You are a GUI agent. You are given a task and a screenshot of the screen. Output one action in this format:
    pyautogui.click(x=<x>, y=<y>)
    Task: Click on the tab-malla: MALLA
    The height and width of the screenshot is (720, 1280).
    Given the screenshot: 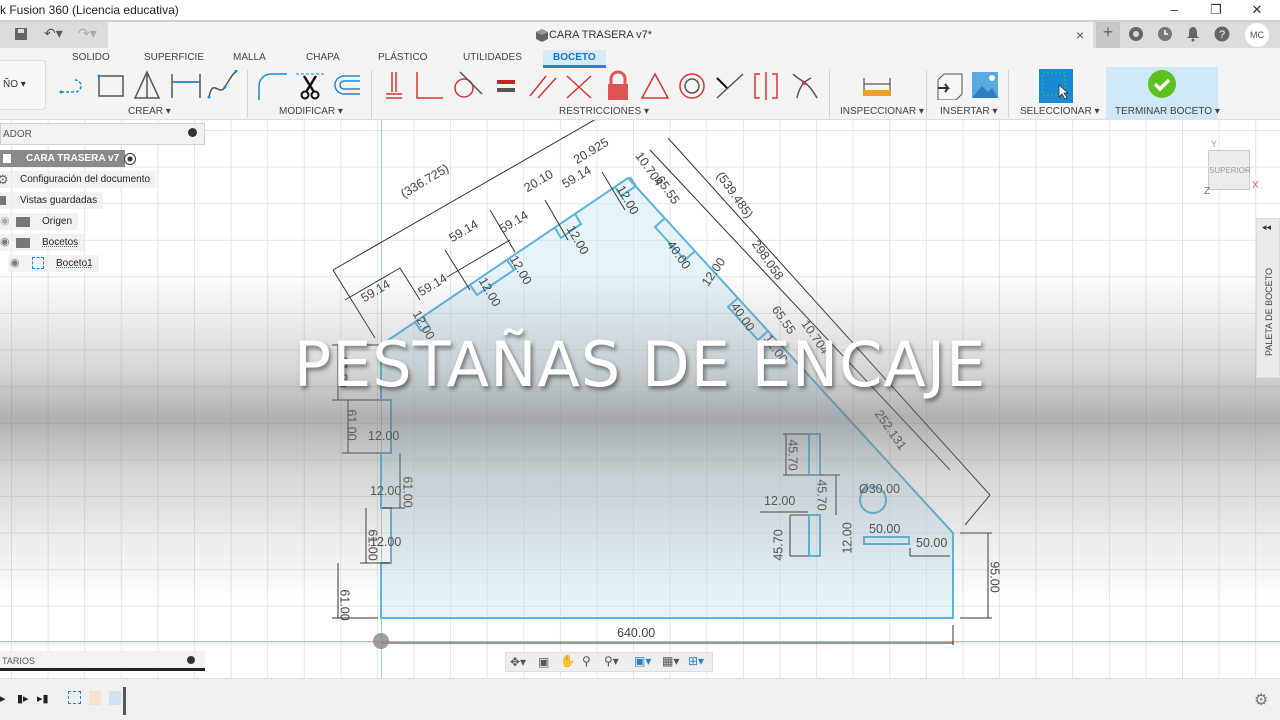 What is the action you would take?
    pyautogui.click(x=249, y=57)
    